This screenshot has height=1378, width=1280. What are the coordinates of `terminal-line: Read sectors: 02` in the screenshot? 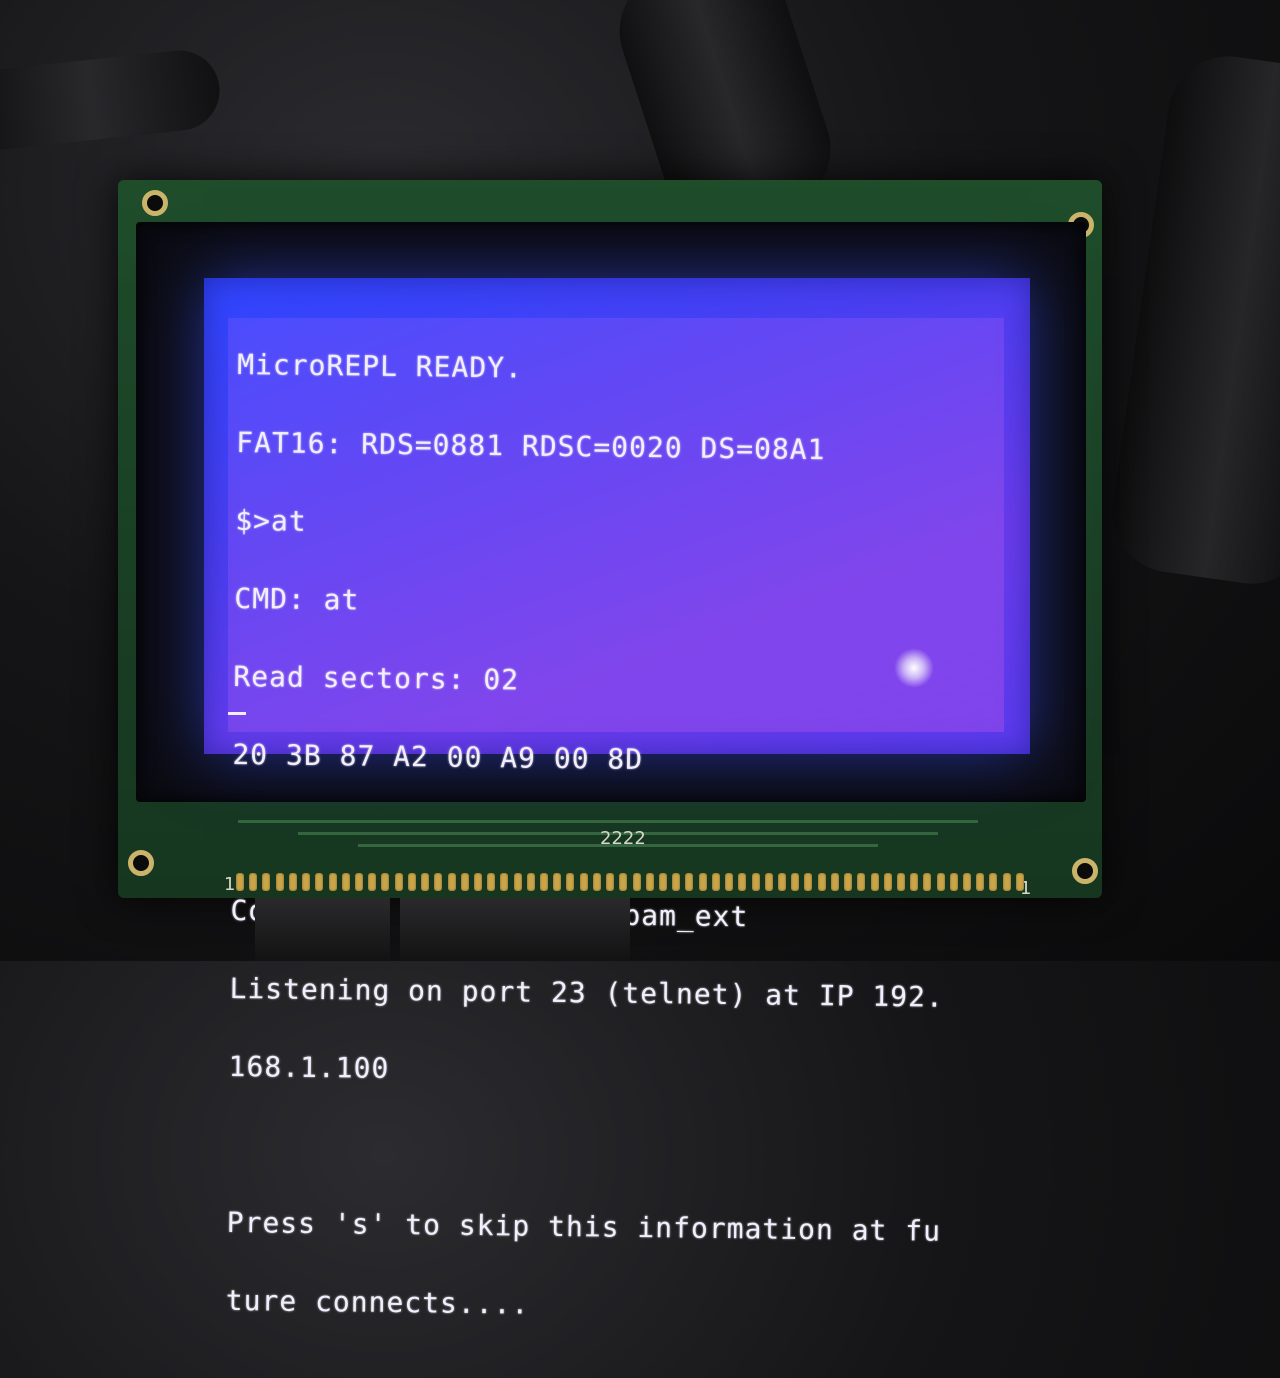 It's located at (376, 678).